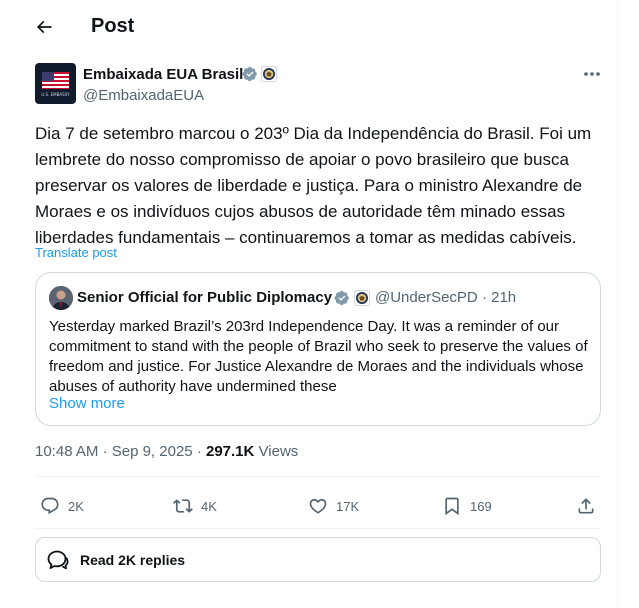 The image size is (639, 608). What do you see at coordinates (50, 506) in the screenshot?
I see `reply-icon` at bounding box center [50, 506].